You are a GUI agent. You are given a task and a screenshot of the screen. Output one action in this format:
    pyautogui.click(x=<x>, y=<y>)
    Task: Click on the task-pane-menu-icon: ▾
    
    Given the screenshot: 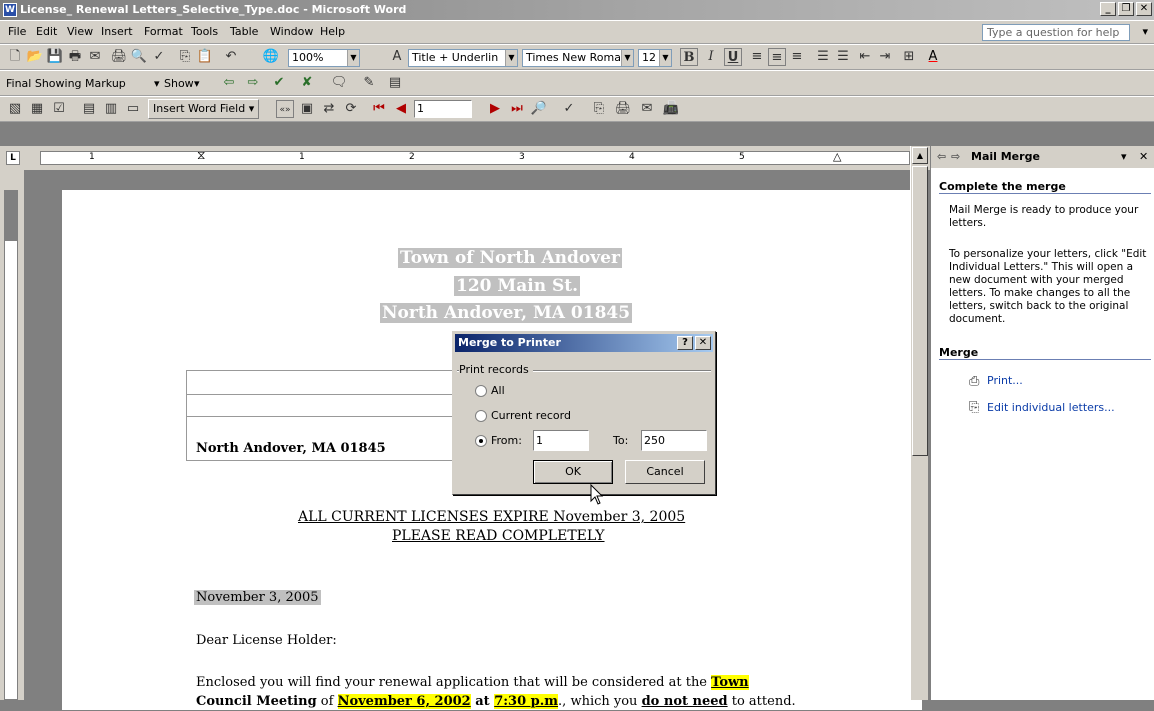 What is the action you would take?
    pyautogui.click(x=1124, y=157)
    